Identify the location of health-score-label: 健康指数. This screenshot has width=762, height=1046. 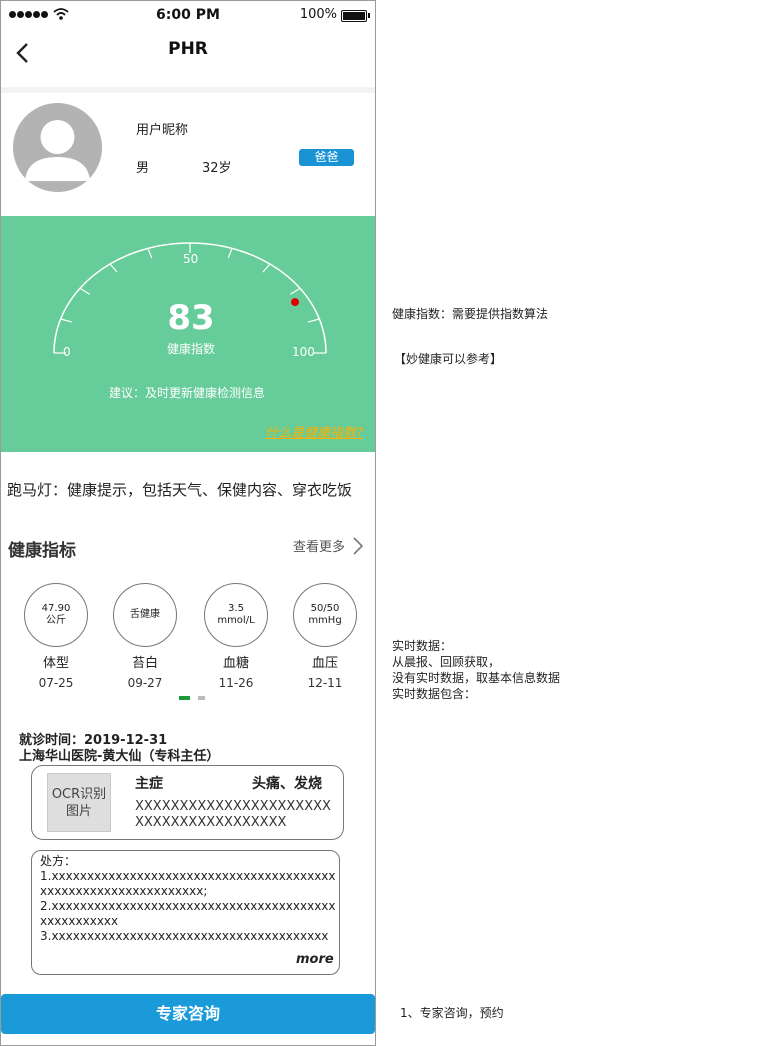
(190, 349).